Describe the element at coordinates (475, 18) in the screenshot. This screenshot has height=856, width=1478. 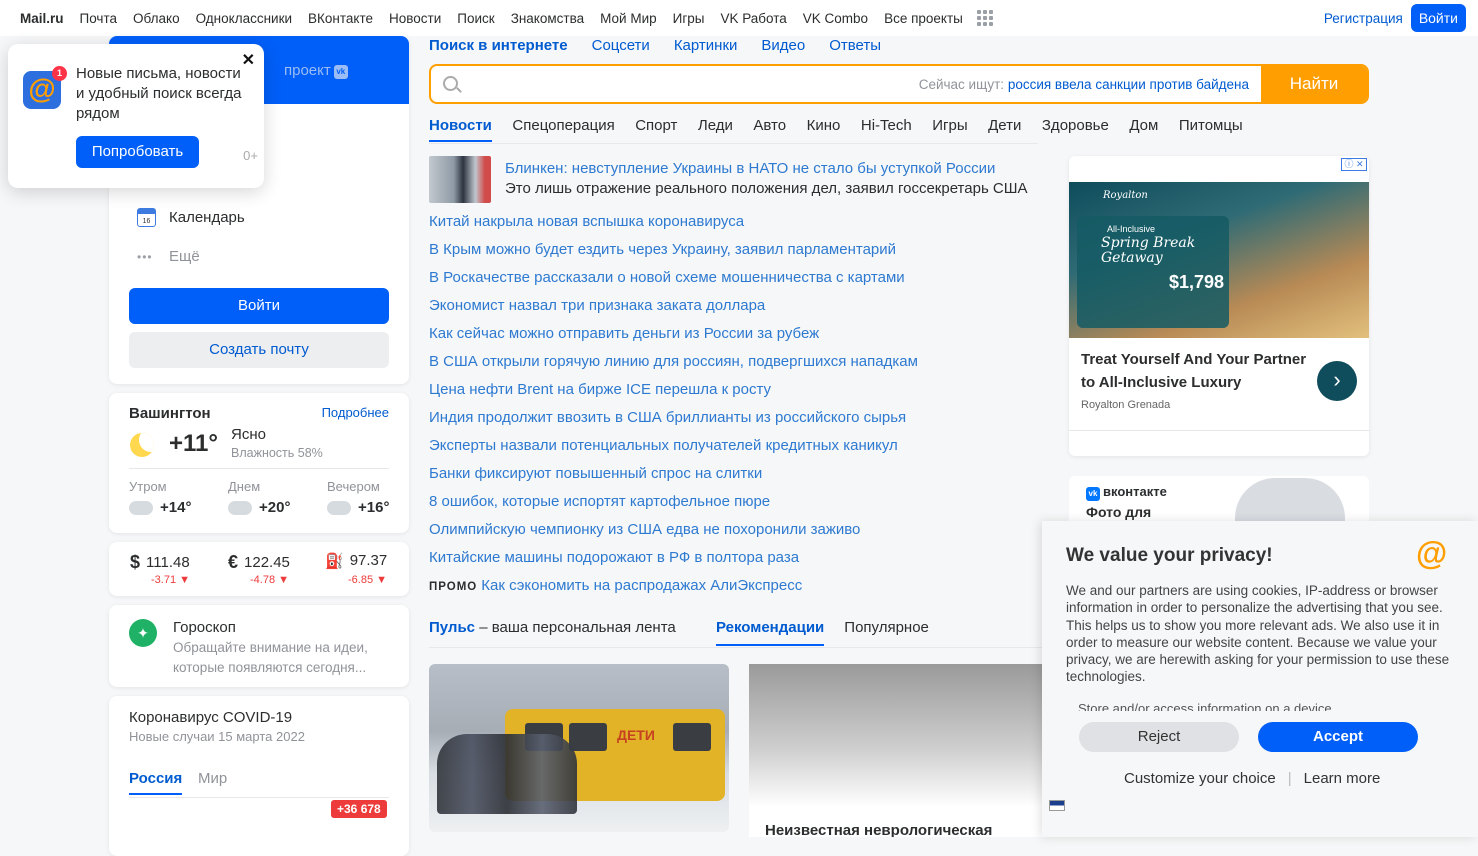
I see `nav-link-search: Поиск` at that location.